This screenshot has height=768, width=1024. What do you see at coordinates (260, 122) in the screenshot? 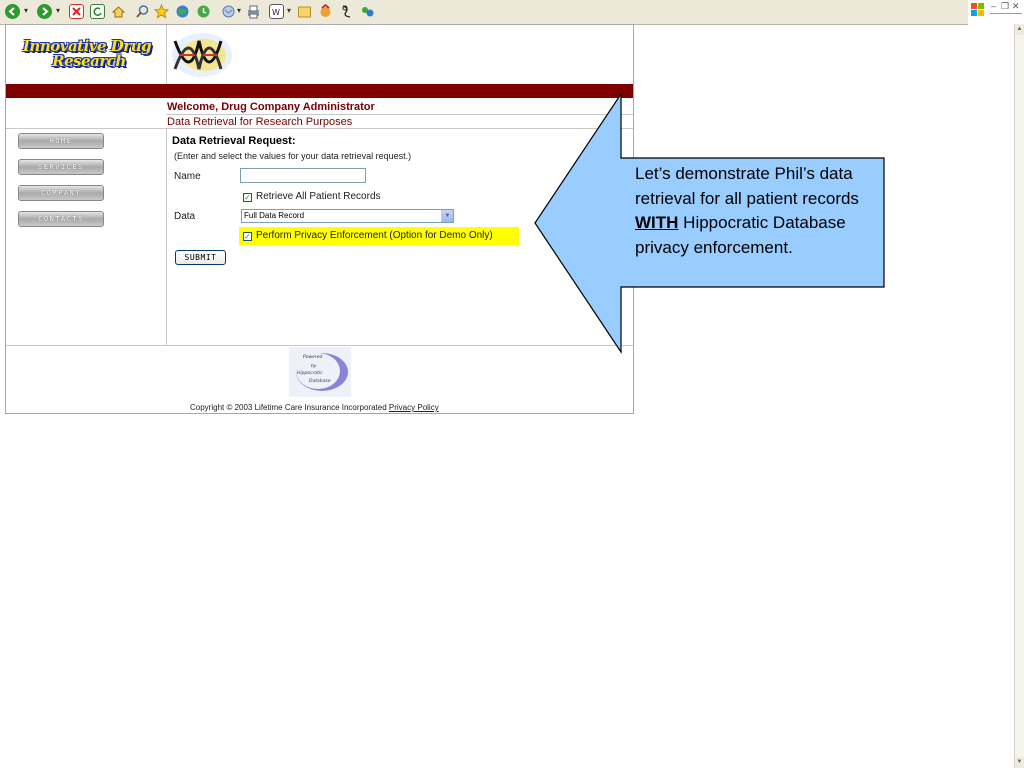
I see `page-subtitle: Data Retrieval for Research Purposes` at bounding box center [260, 122].